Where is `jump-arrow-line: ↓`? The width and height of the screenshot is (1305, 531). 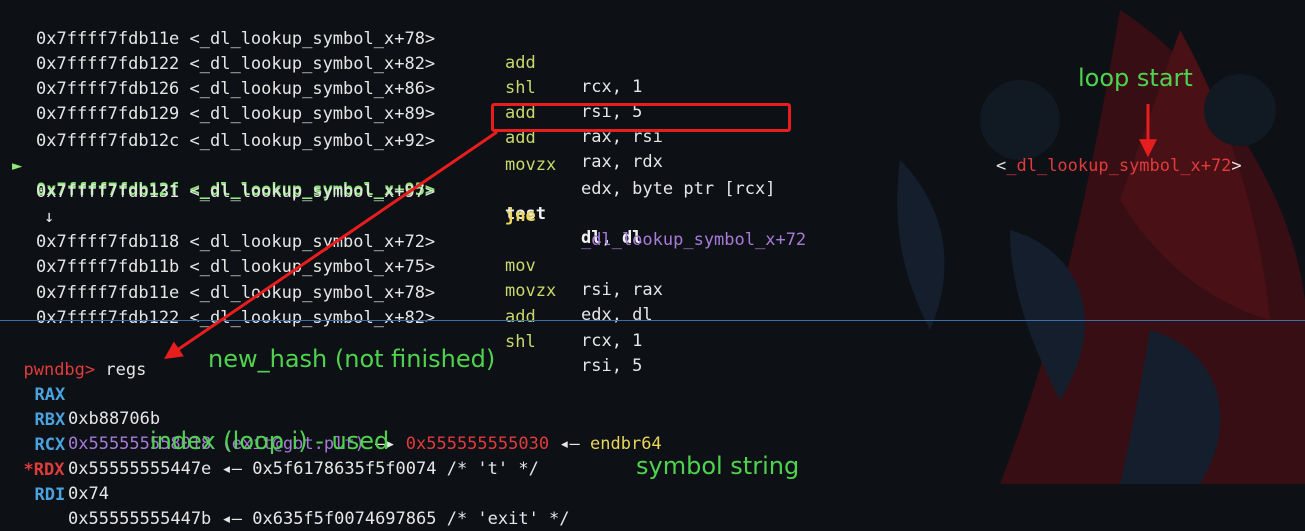 jump-arrow-line: ↓ is located at coordinates (27, 204).